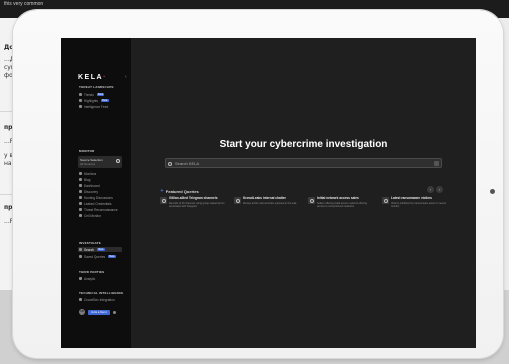 Image resolution: width=509 pixels, height=364 pixels. What do you see at coordinates (98, 203) in the screenshot?
I see `sidebar-item-label: Leaked Credentials` at bounding box center [98, 203].